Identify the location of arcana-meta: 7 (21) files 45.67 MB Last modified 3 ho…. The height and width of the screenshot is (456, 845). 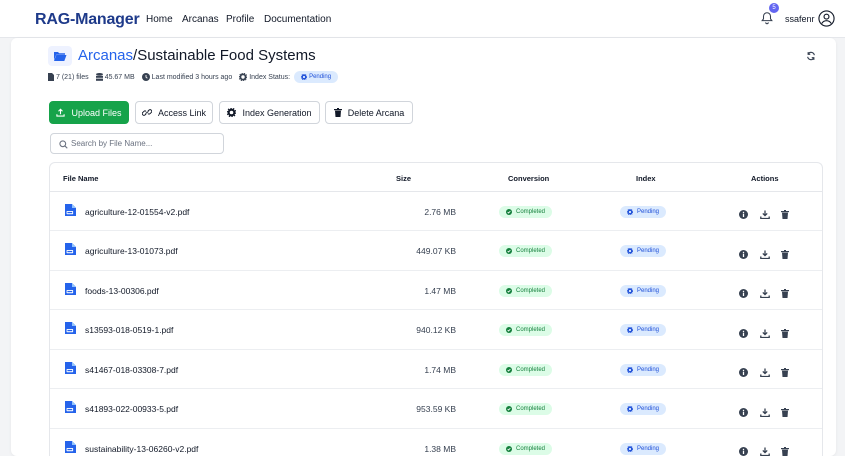
(196, 77).